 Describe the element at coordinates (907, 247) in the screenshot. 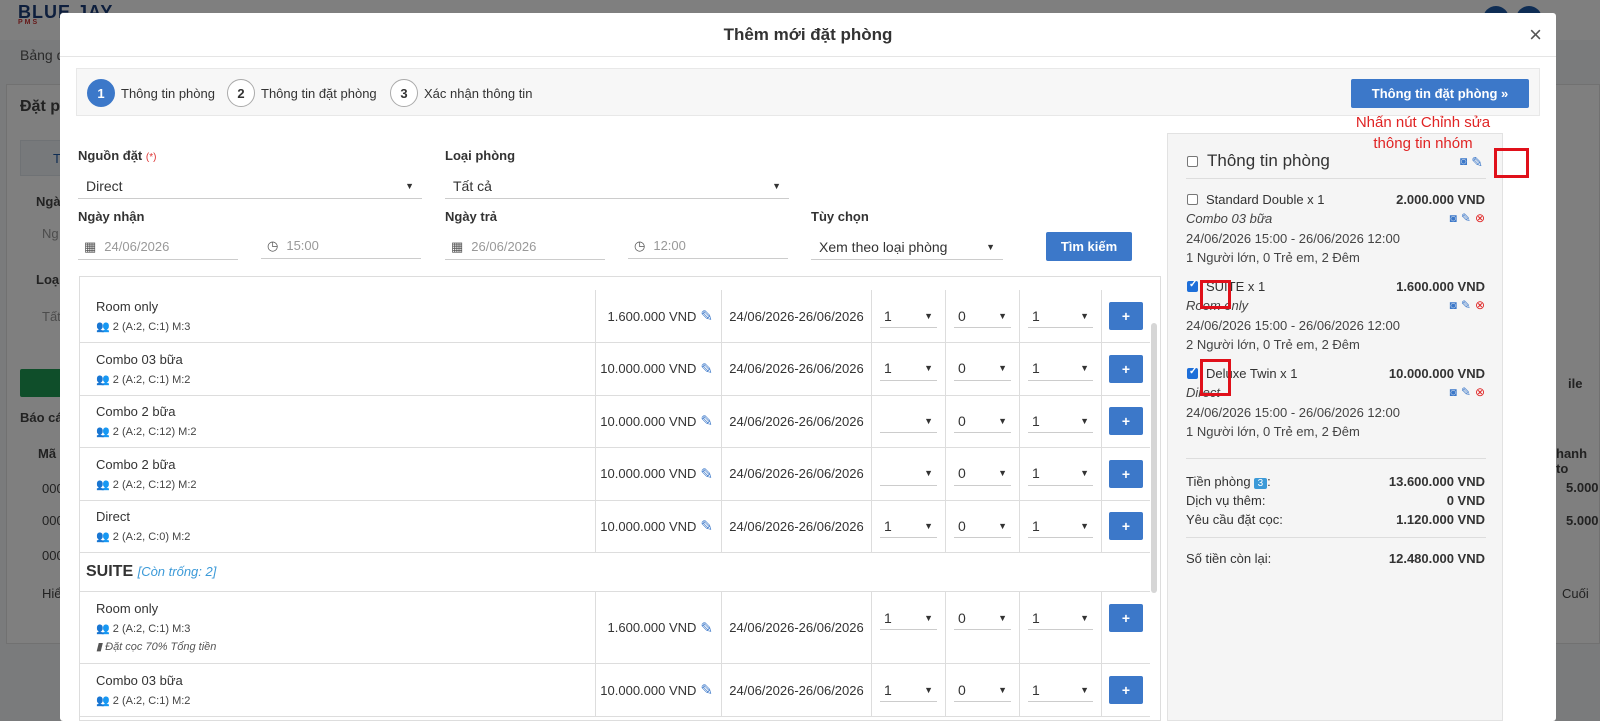

I see `option-select: Xem theo loại phòng ▼` at that location.